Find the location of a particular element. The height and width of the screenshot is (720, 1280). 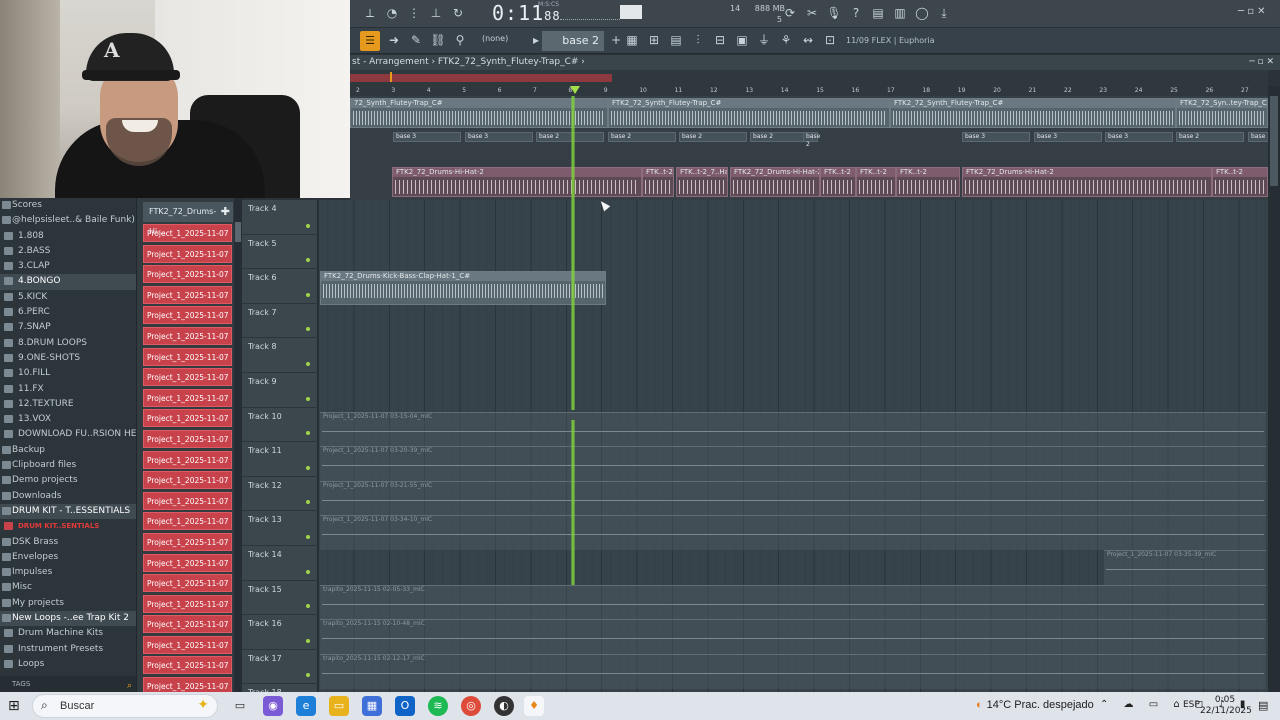

playlist-window-controls: ─ ▫ ✕ is located at coordinates (1261, 62).